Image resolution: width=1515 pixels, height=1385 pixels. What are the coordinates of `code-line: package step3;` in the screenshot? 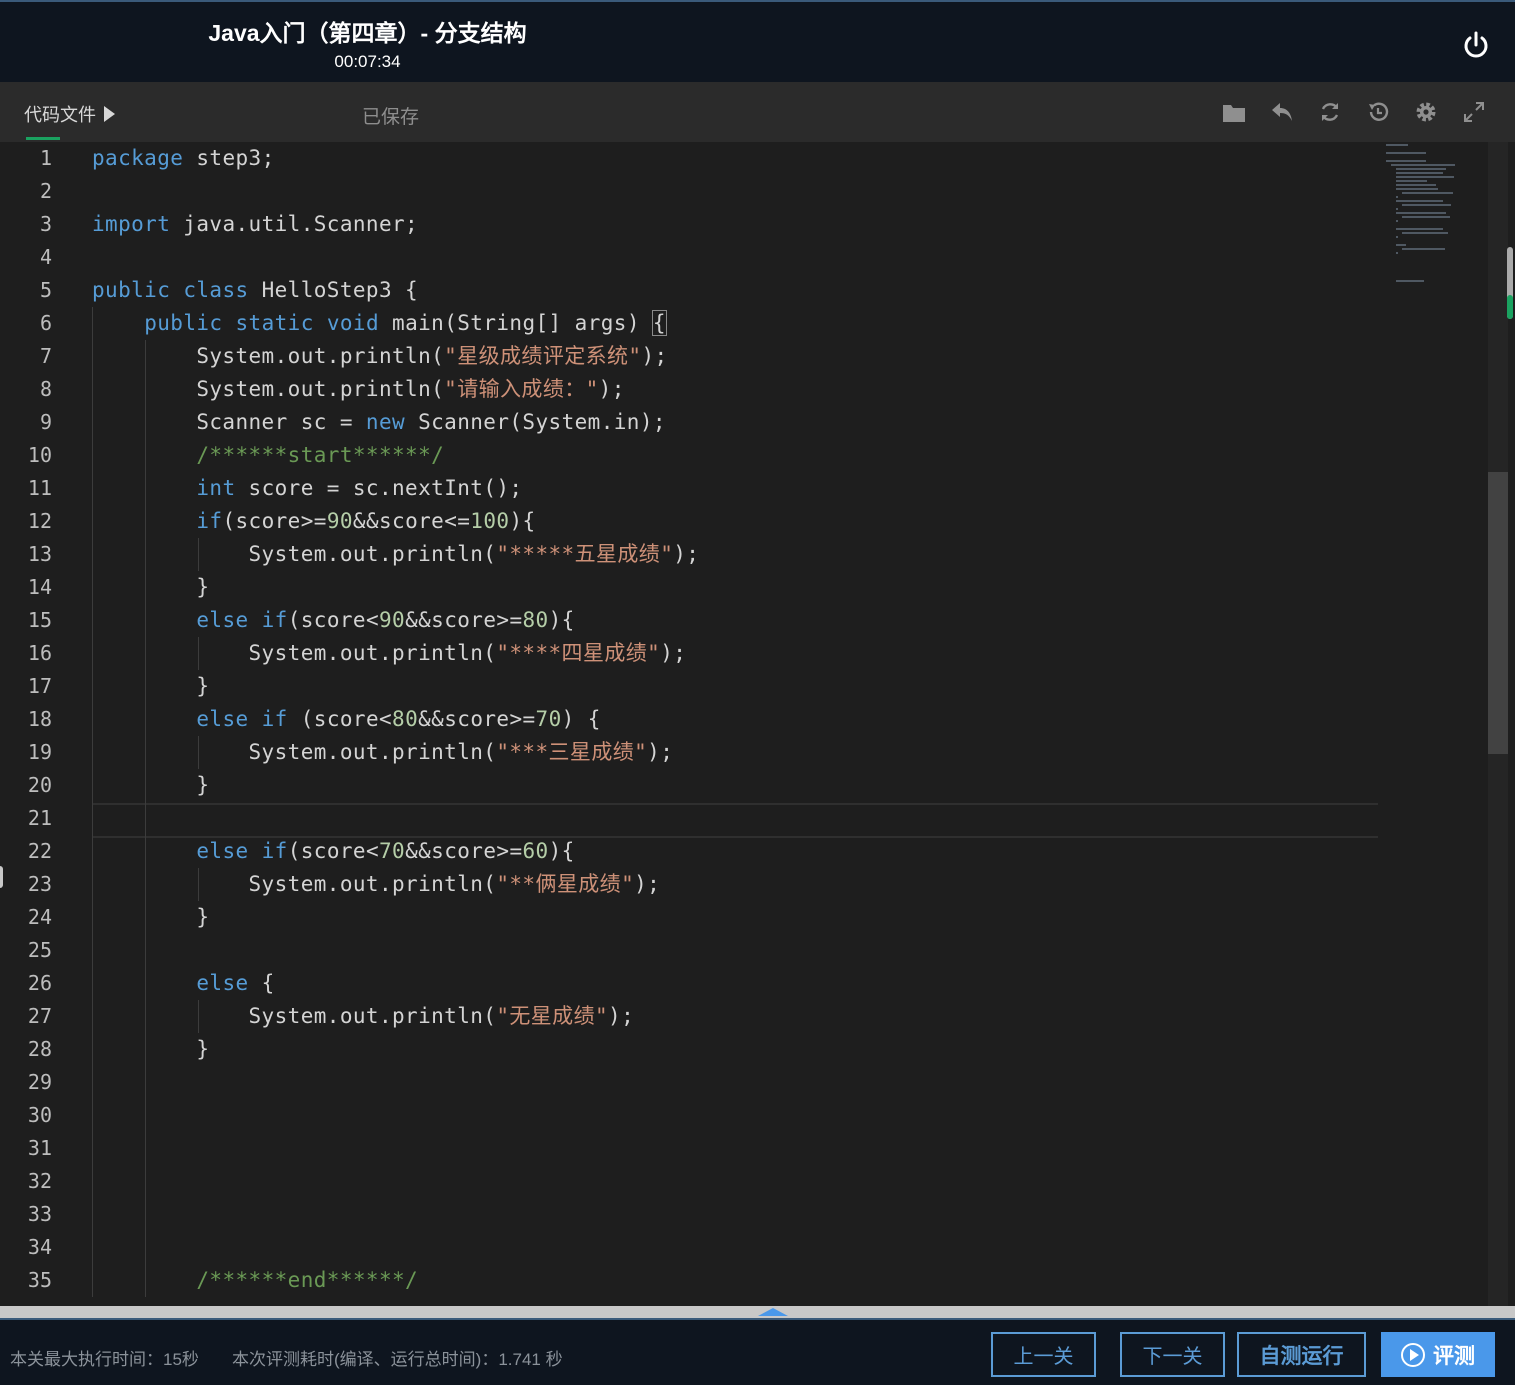 It's located at (183, 158).